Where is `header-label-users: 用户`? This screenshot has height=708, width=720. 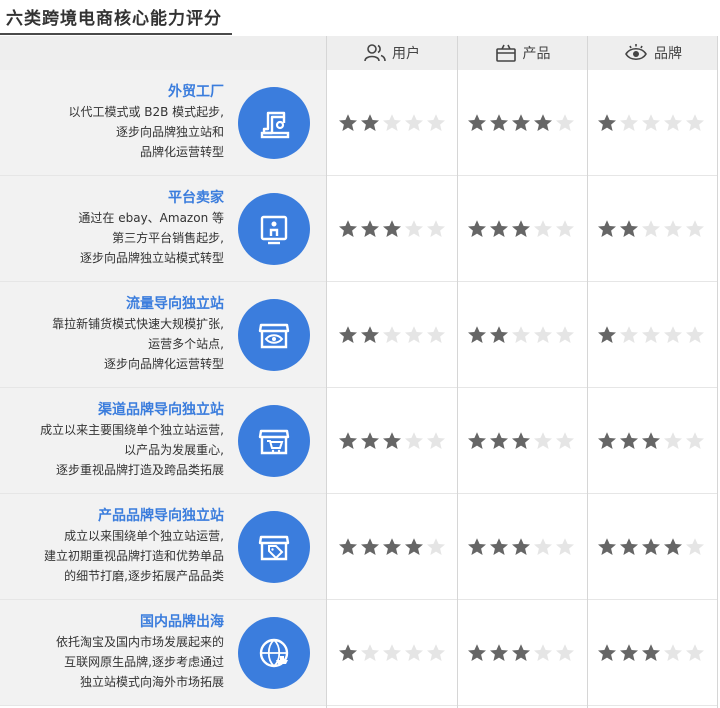 header-label-users: 用户 is located at coordinates (406, 54).